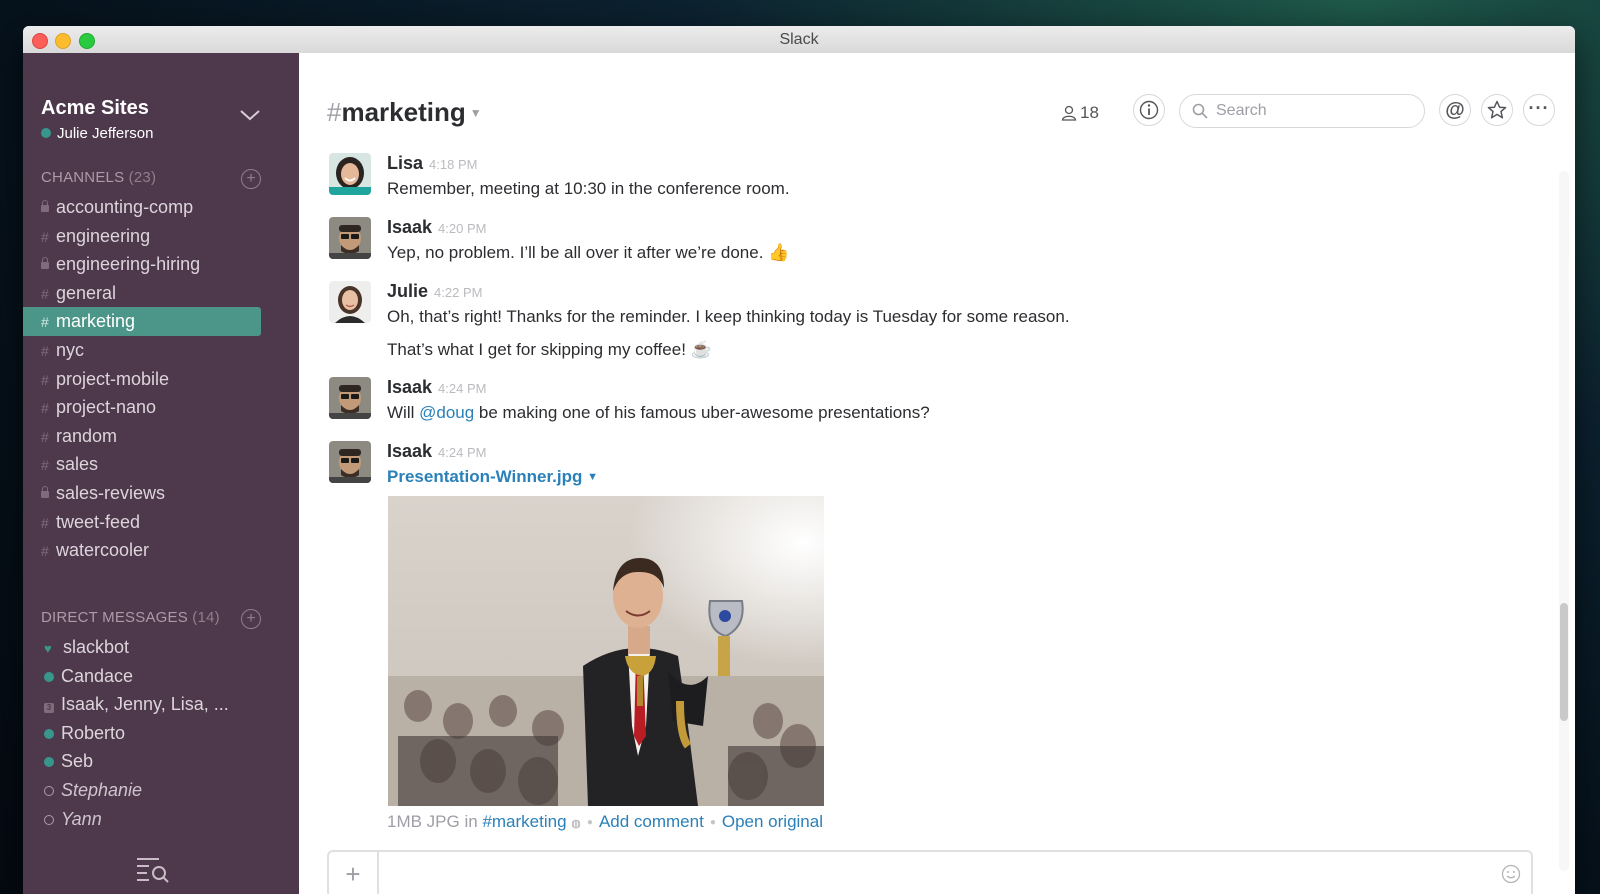 The height and width of the screenshot is (894, 1600). What do you see at coordinates (142, 322) in the screenshot?
I see `sidebar-channel-marketing: # marketing` at bounding box center [142, 322].